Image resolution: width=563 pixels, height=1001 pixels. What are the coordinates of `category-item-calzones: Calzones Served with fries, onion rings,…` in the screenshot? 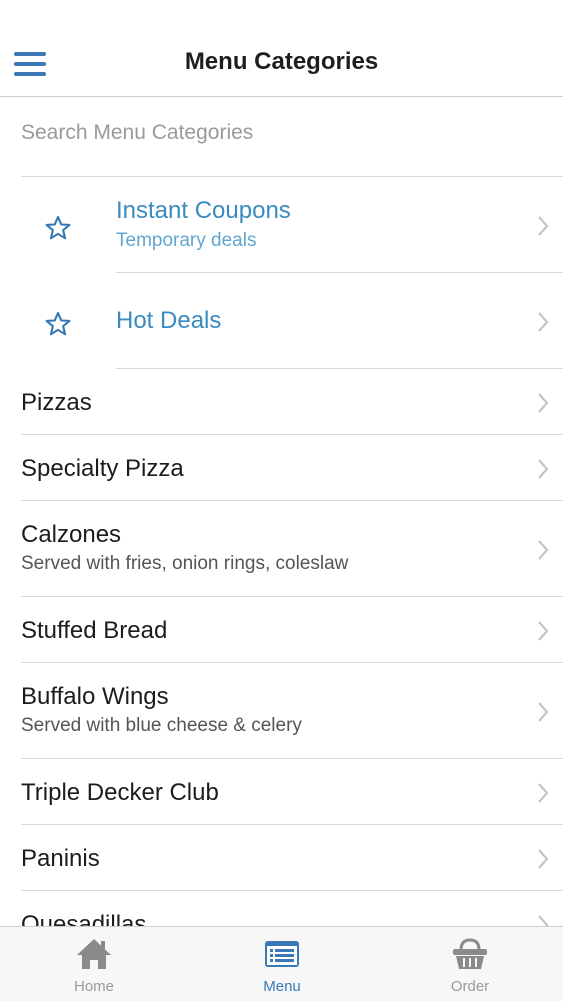 It's located at (281, 549).